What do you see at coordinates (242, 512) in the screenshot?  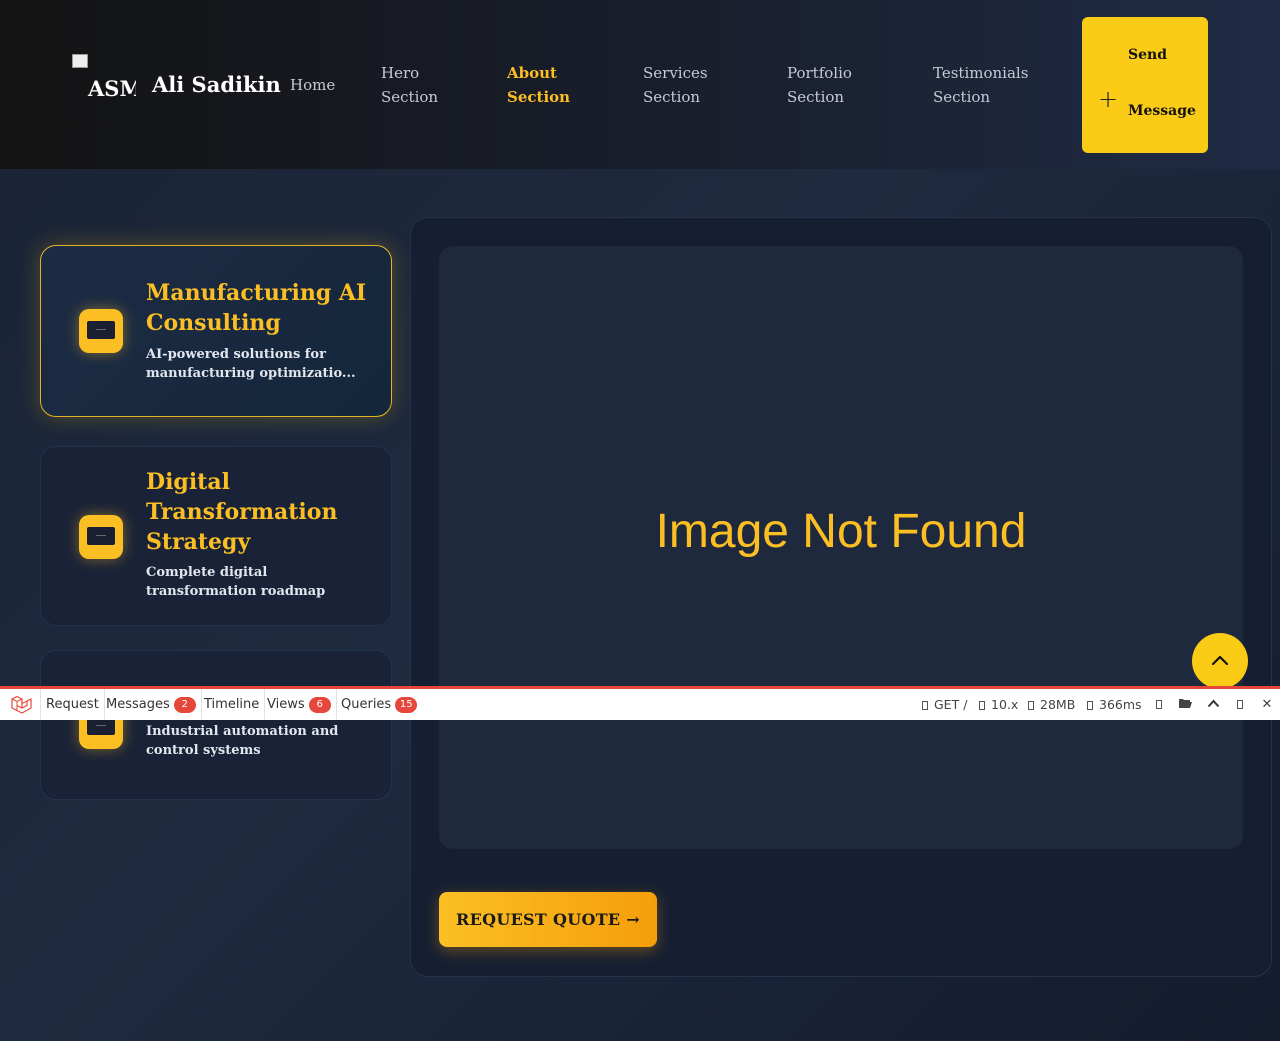 I see `service-title: Digital Transformation Strategy` at bounding box center [242, 512].